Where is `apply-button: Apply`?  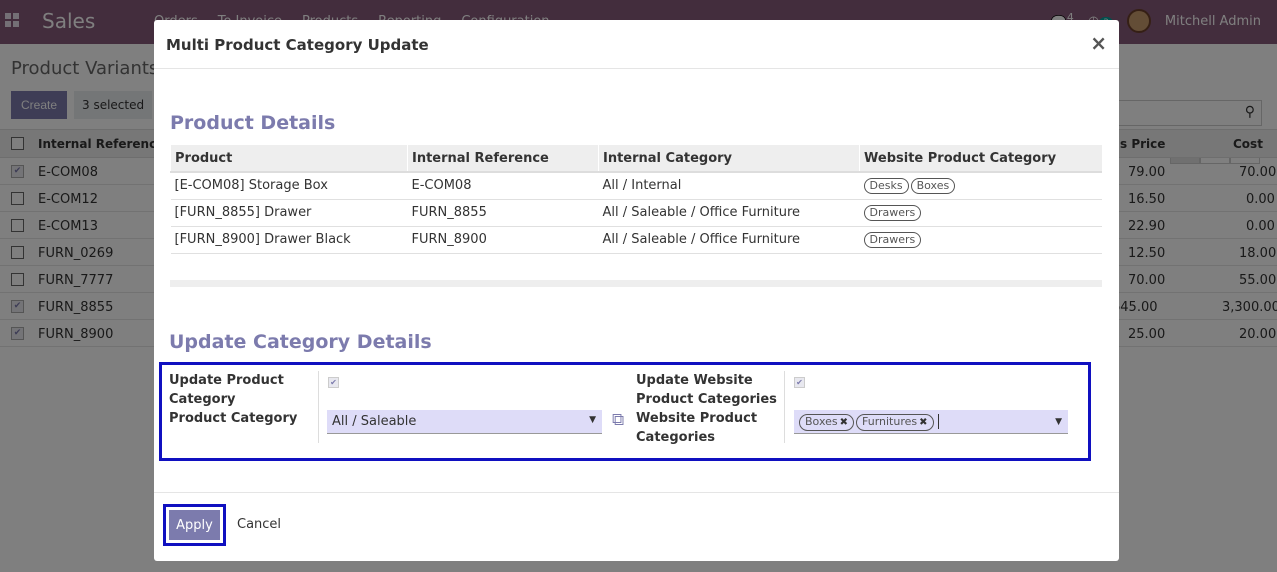
apply-button: Apply is located at coordinates (194, 525).